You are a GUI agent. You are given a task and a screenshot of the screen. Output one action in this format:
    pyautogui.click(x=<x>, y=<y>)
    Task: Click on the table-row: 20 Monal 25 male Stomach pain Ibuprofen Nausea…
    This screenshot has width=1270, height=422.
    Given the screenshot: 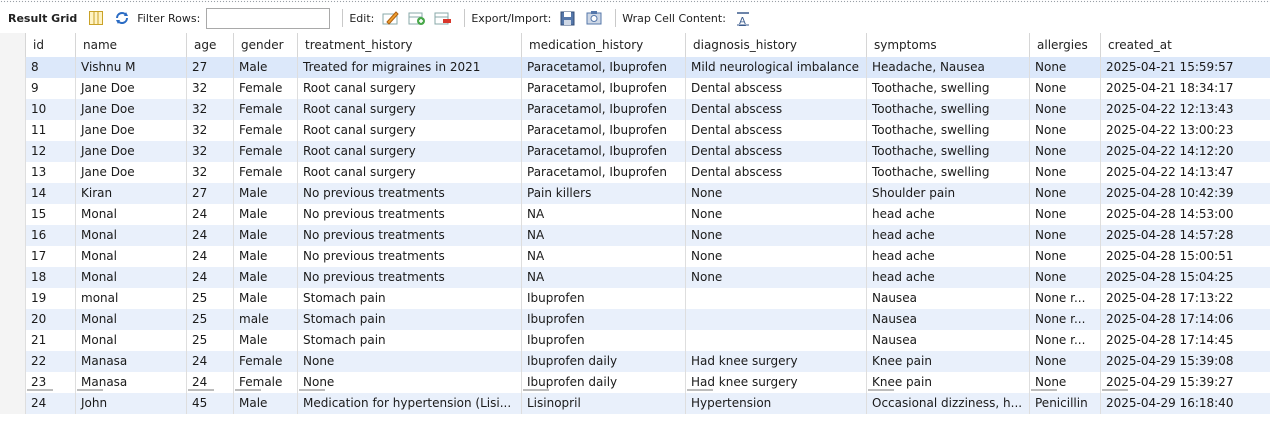 What is the action you would take?
    pyautogui.click(x=635, y=319)
    